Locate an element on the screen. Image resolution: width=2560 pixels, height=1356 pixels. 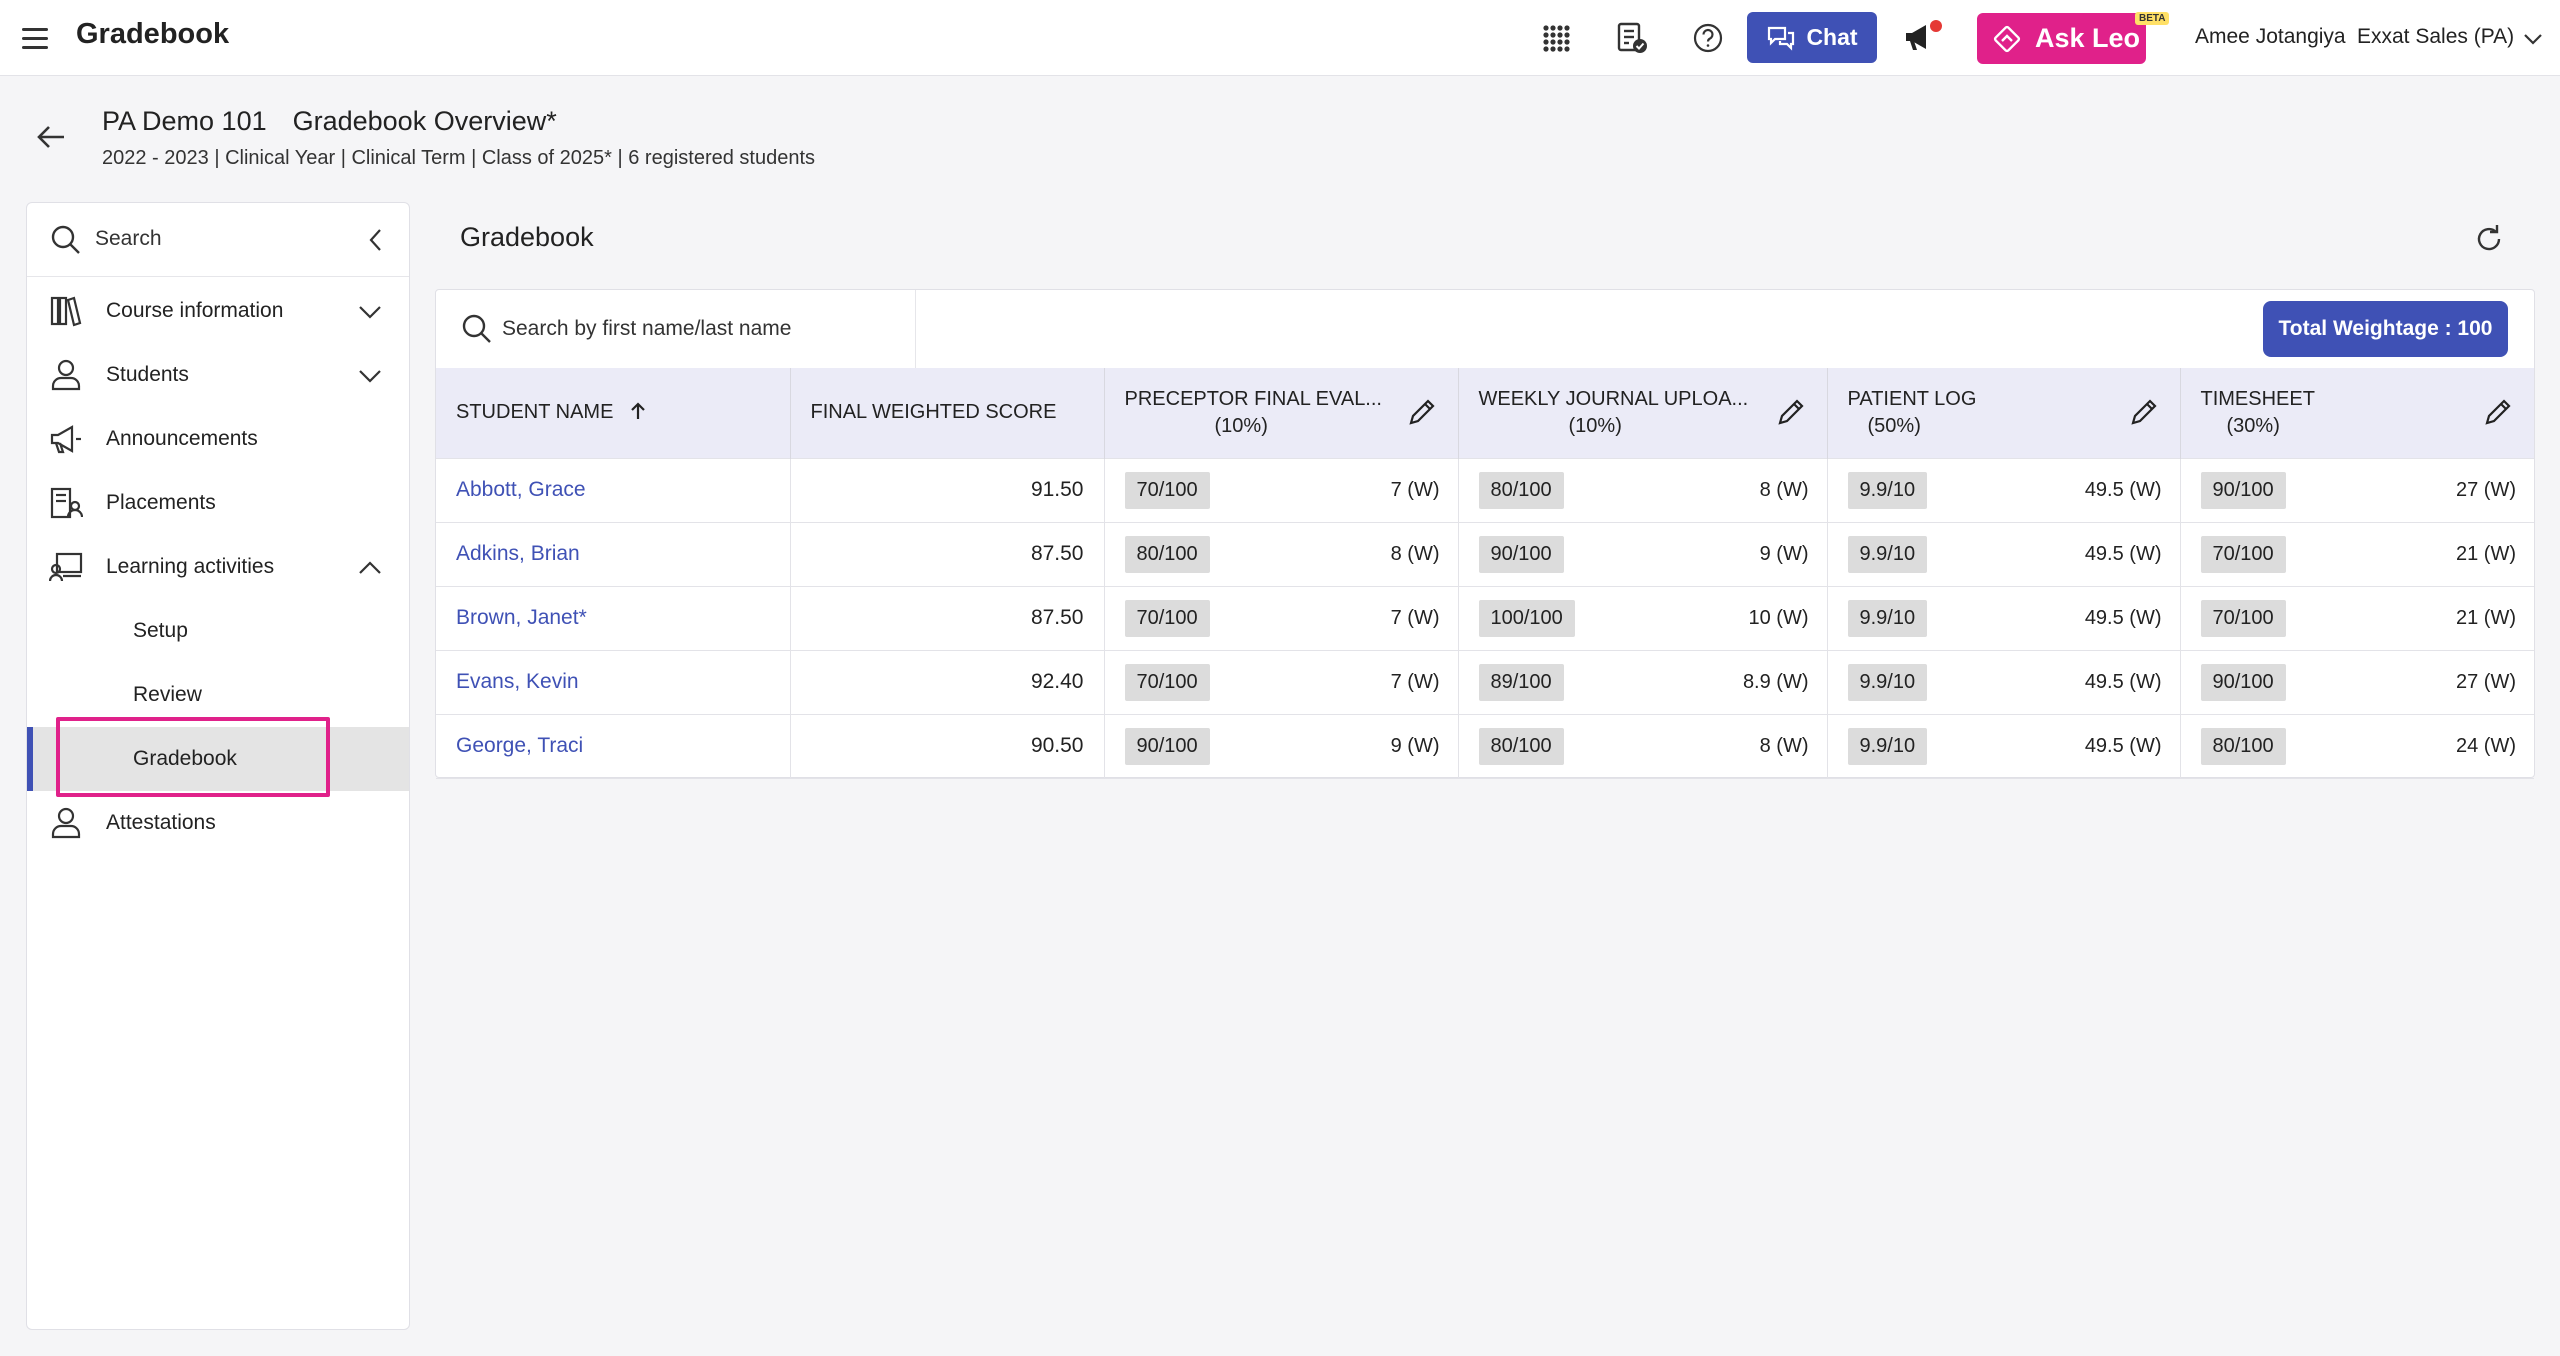
student-link: George, Traci is located at coordinates (519, 745).